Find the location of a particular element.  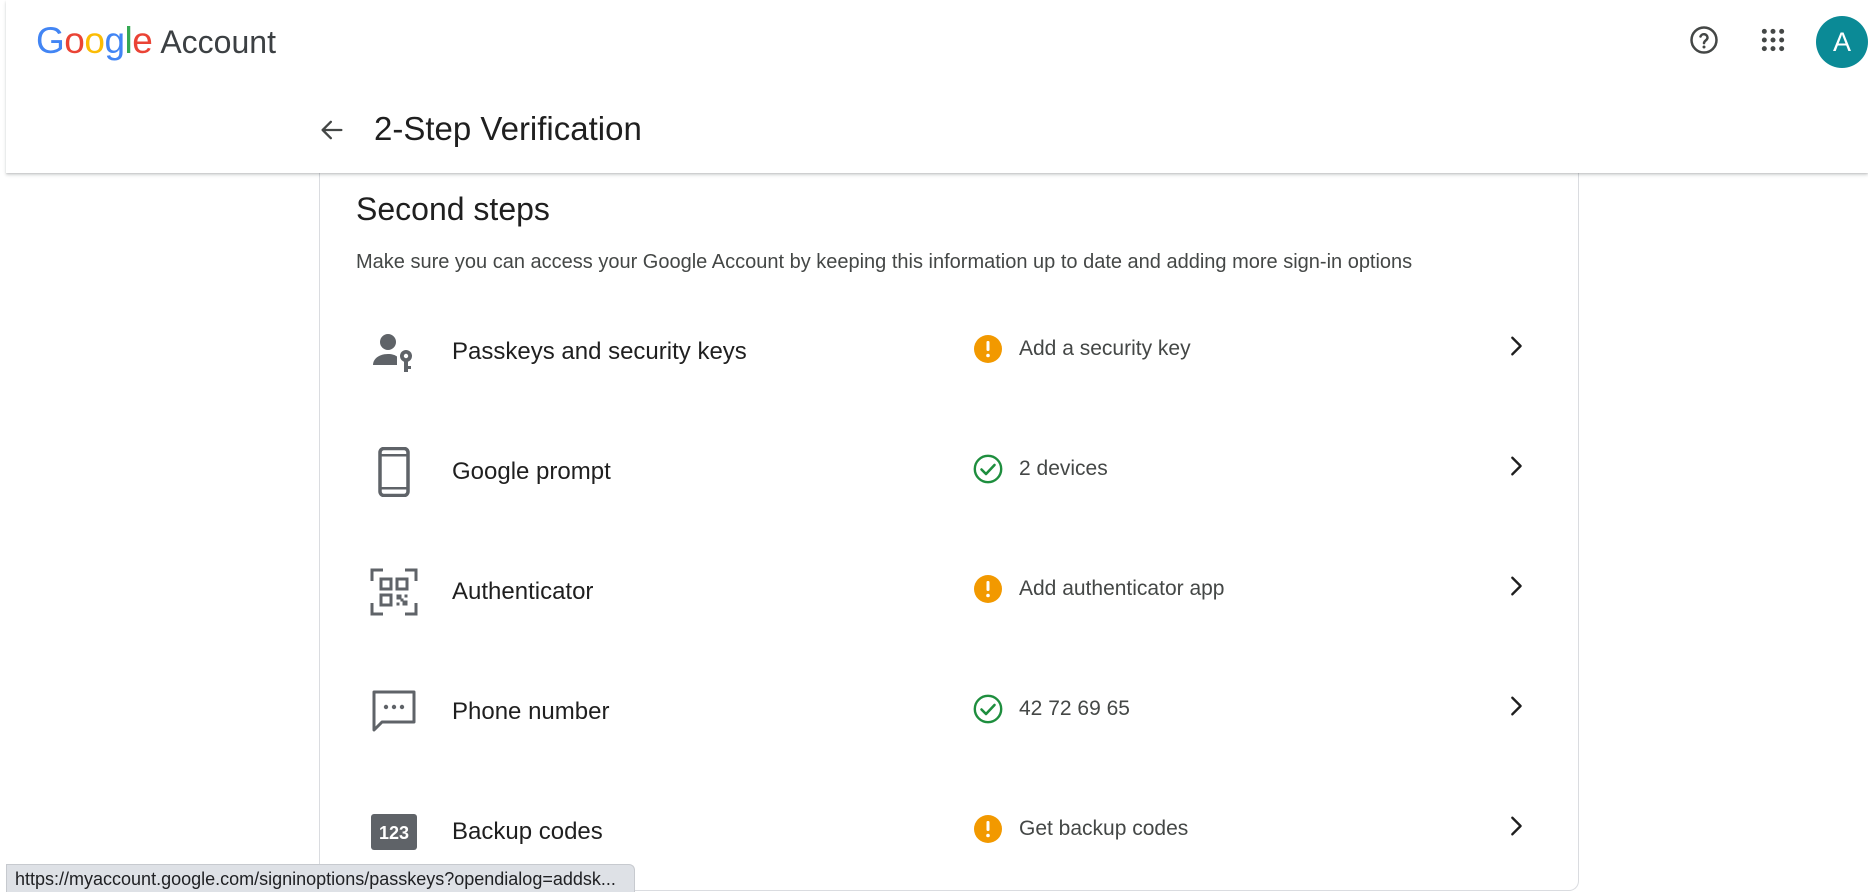

account-word: Account is located at coordinates (218, 42).